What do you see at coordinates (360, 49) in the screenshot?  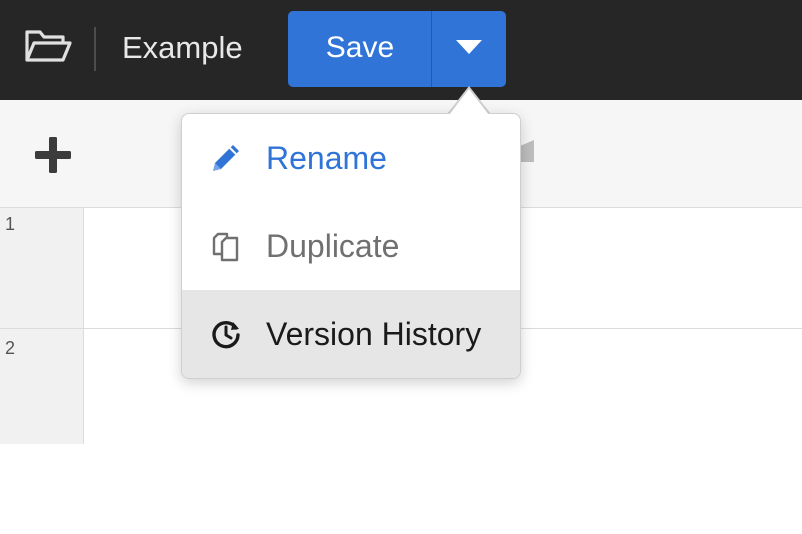 I see `save-button: Save` at bounding box center [360, 49].